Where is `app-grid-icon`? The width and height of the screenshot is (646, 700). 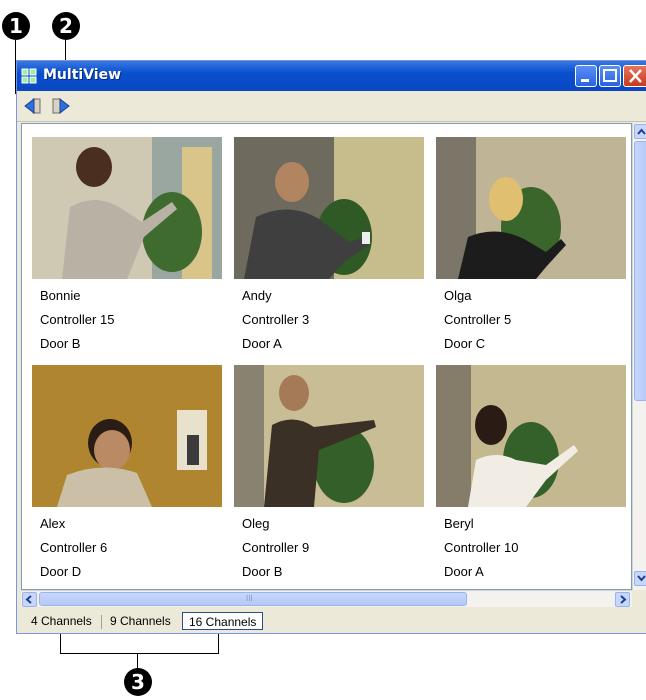
app-grid-icon is located at coordinates (29, 76).